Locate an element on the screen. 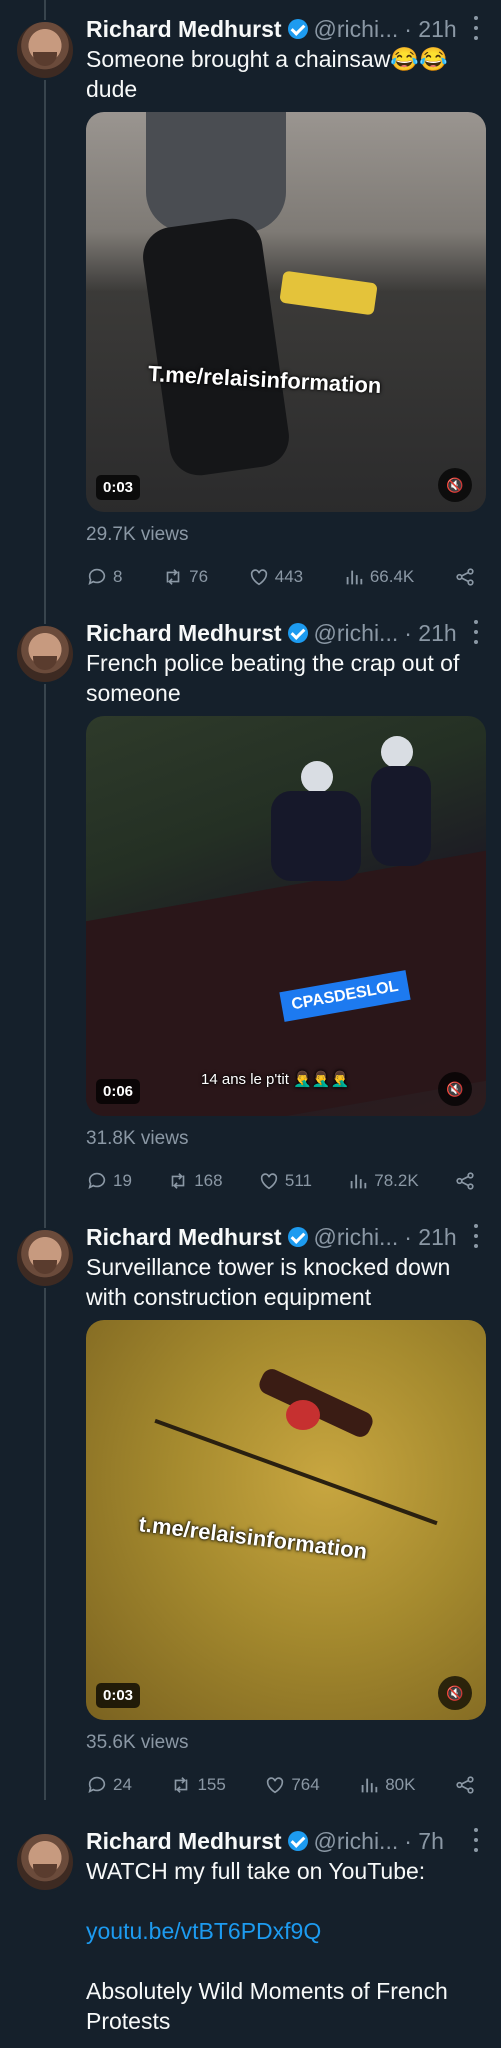  view-count: 29.7K views is located at coordinates (137, 534).